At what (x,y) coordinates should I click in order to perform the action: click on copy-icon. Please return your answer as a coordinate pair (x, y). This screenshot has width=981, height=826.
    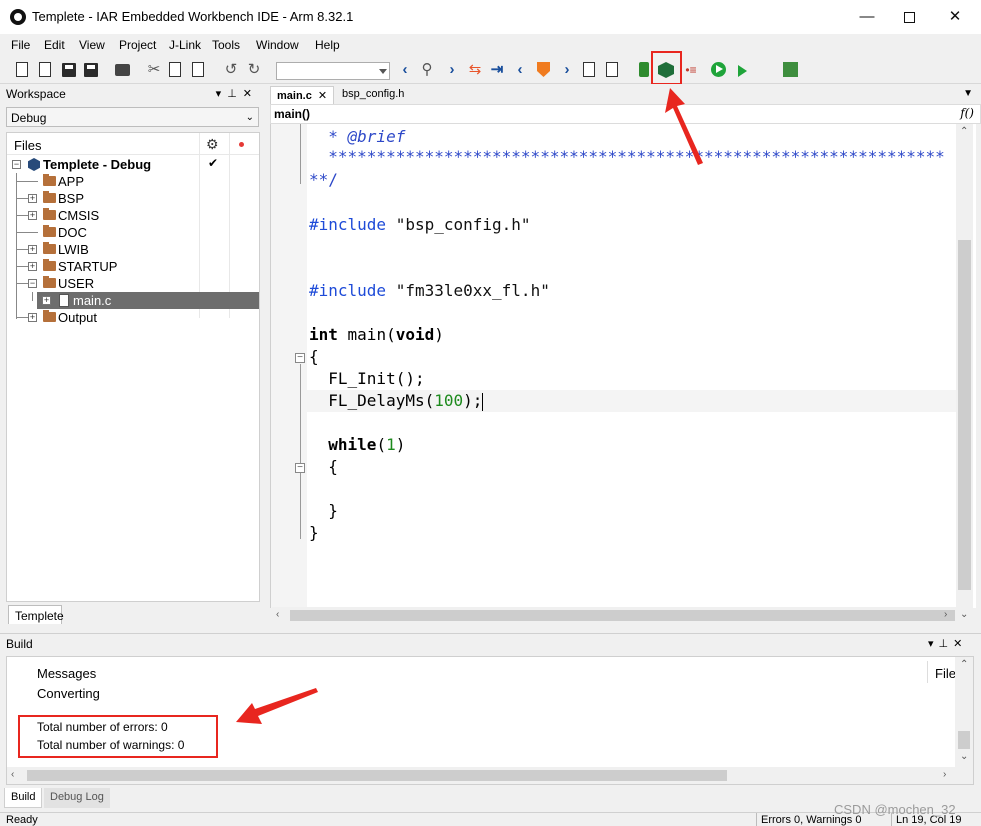
    Looking at the image, I should click on (175, 69).